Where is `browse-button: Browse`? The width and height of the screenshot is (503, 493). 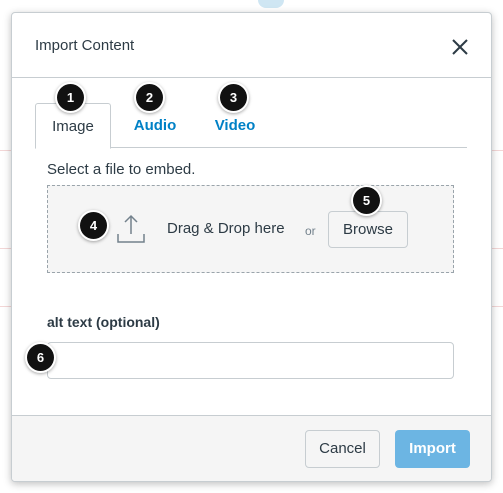 browse-button: Browse is located at coordinates (368, 229).